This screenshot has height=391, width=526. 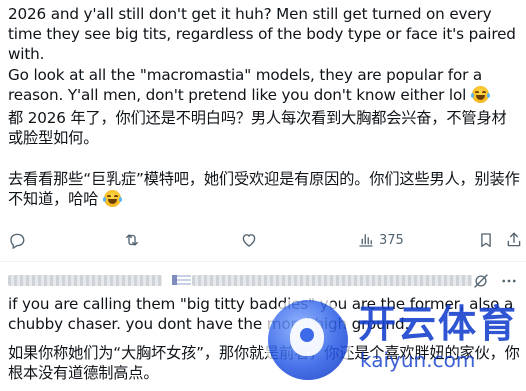 I want to click on repost-button, so click(x=132, y=240).